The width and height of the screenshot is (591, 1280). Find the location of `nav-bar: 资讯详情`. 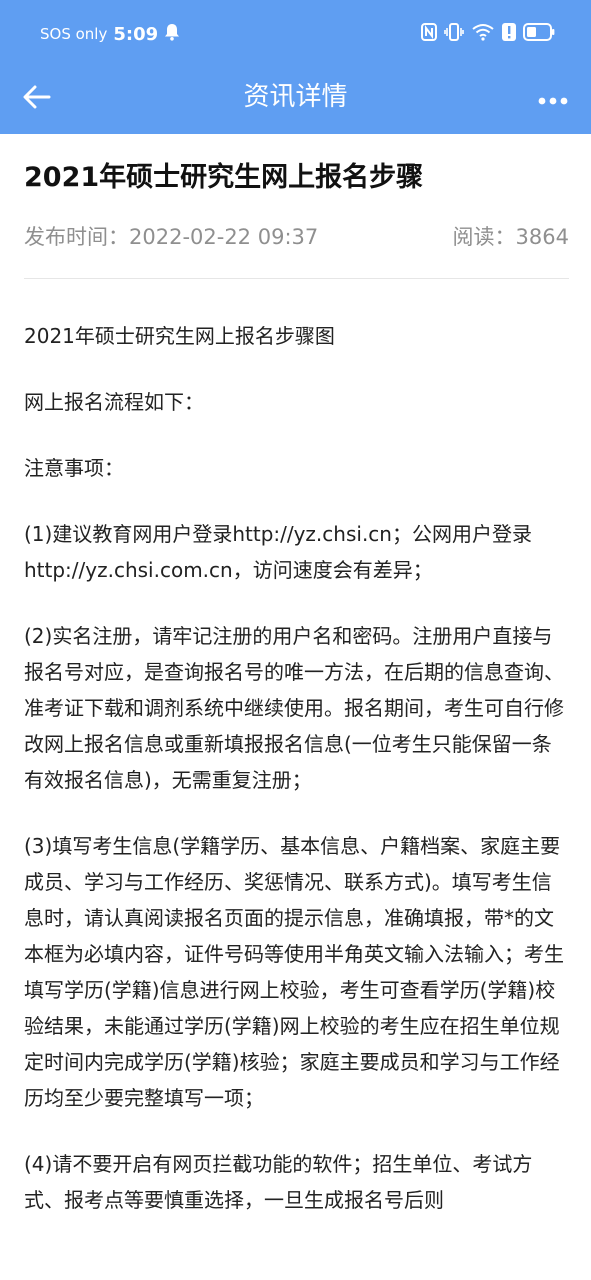

nav-bar: 资讯详情 is located at coordinates (295, 100).